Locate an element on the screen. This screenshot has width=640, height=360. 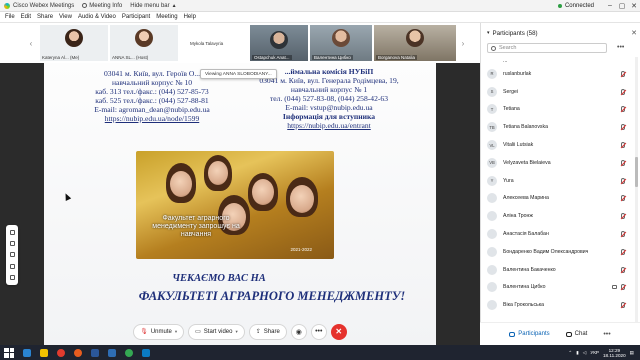
start-video-button: ▭ Start video ▾ is located at coordinates (216, 331).